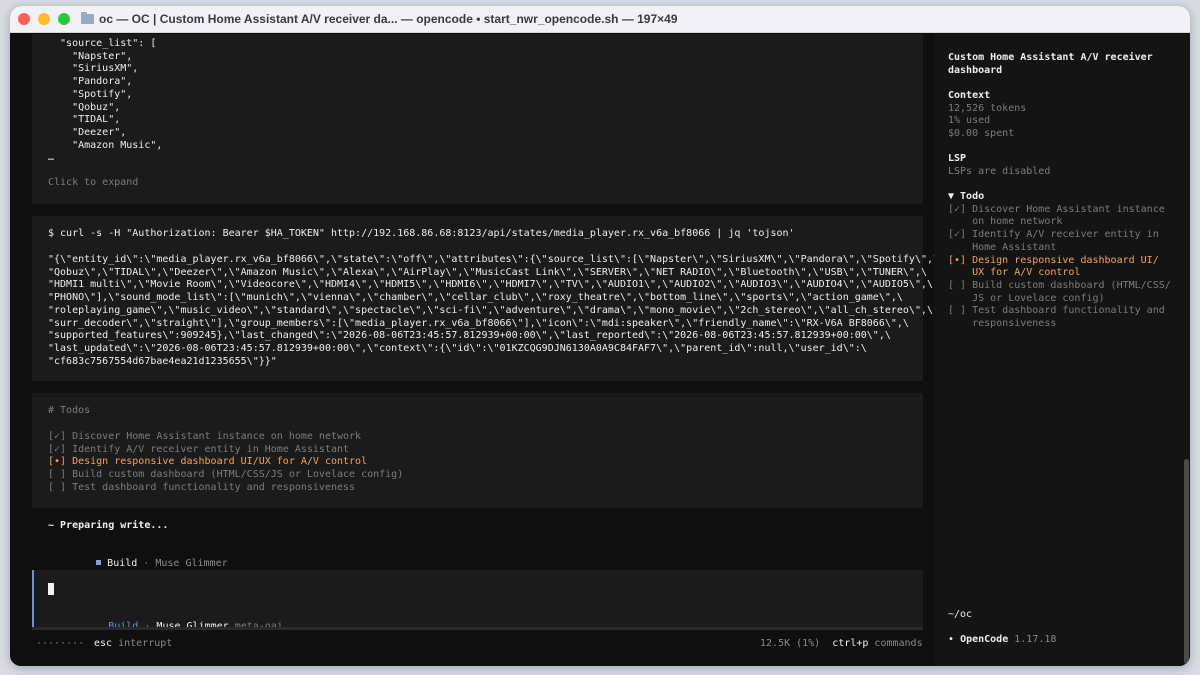  What do you see at coordinates (84, 107) in the screenshot?
I see `output-line: "Qobuz",` at bounding box center [84, 107].